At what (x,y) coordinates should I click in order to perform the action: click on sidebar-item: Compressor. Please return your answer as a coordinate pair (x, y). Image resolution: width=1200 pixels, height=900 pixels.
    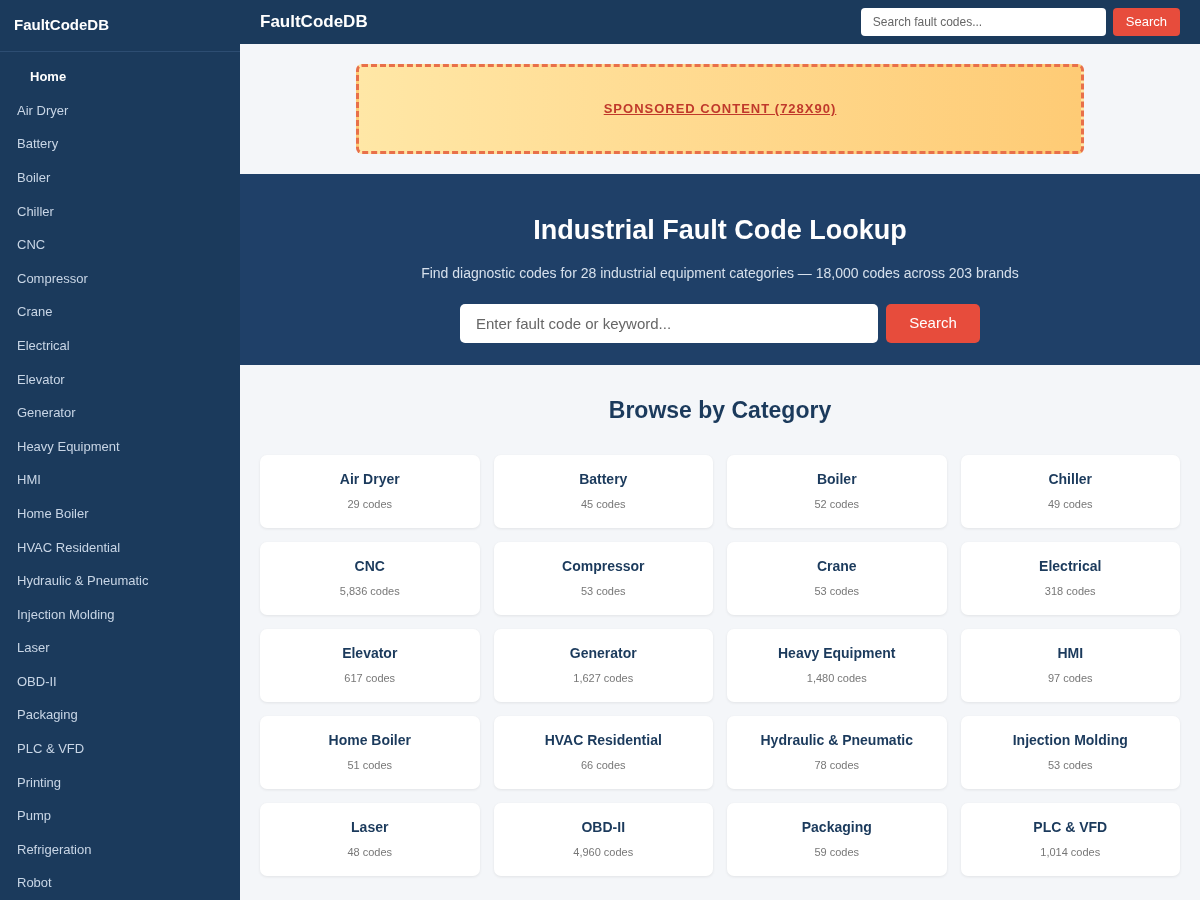
    Looking at the image, I should click on (120, 278).